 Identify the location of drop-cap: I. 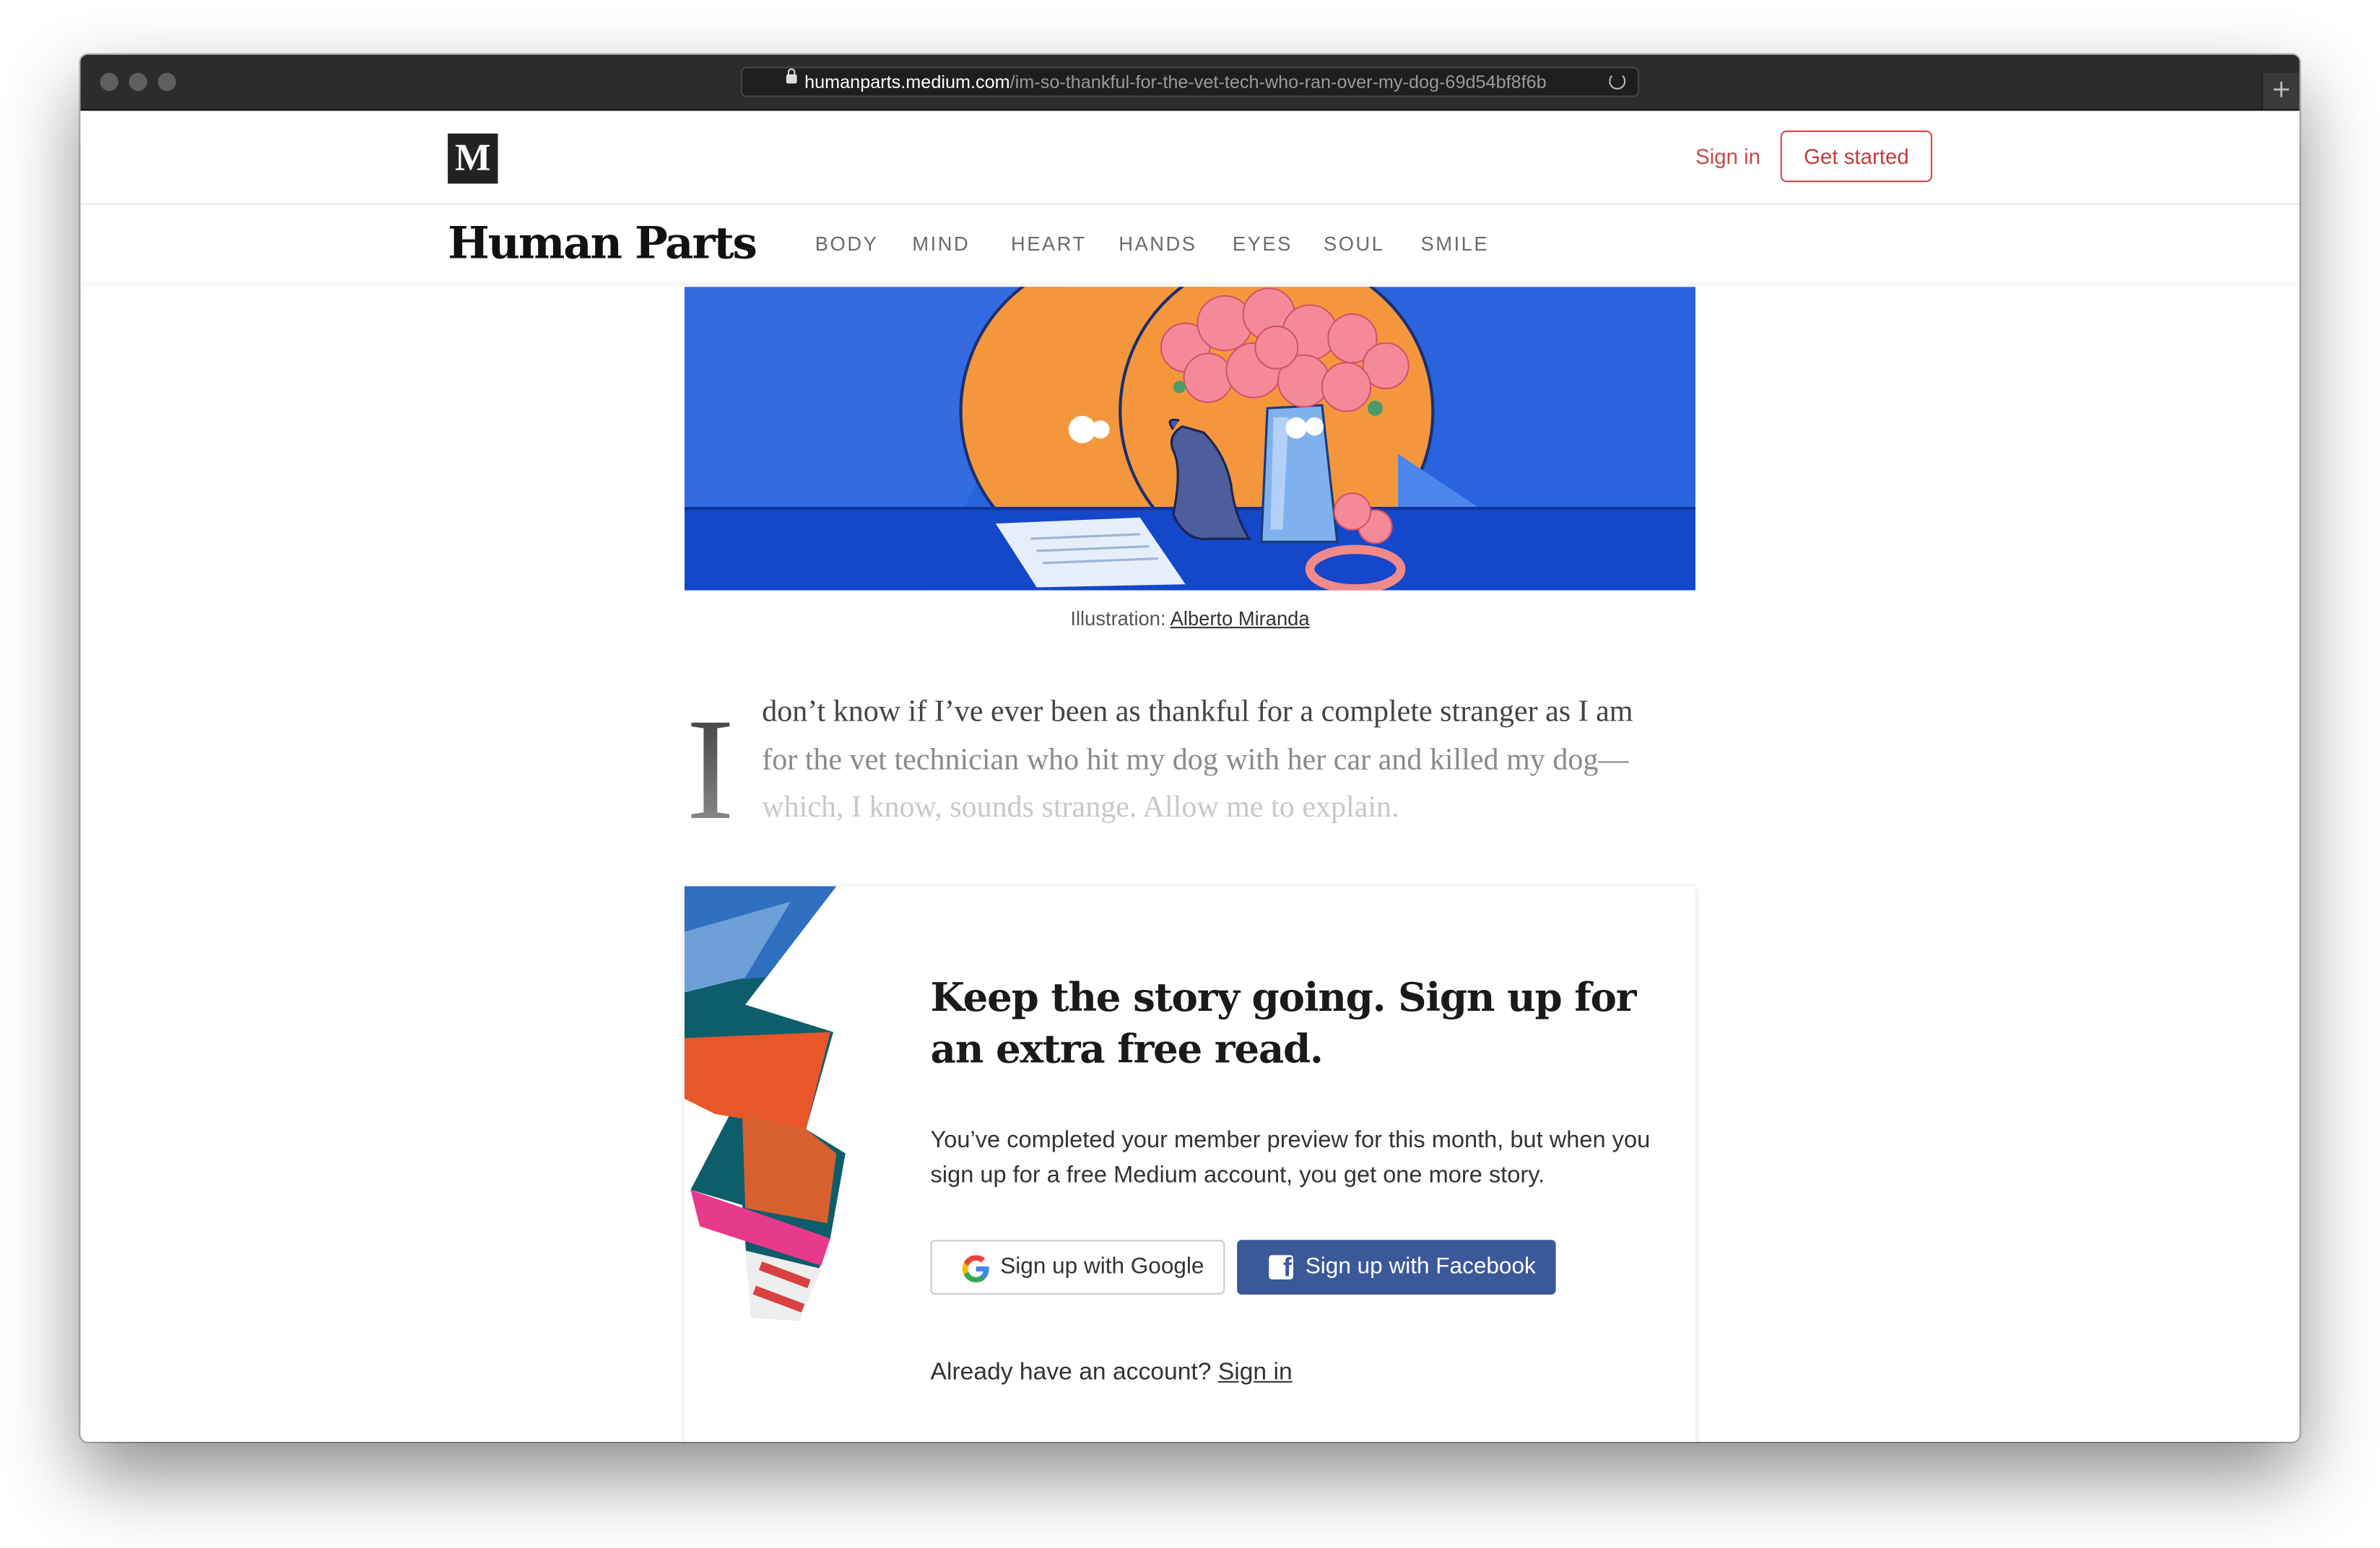
(710, 767).